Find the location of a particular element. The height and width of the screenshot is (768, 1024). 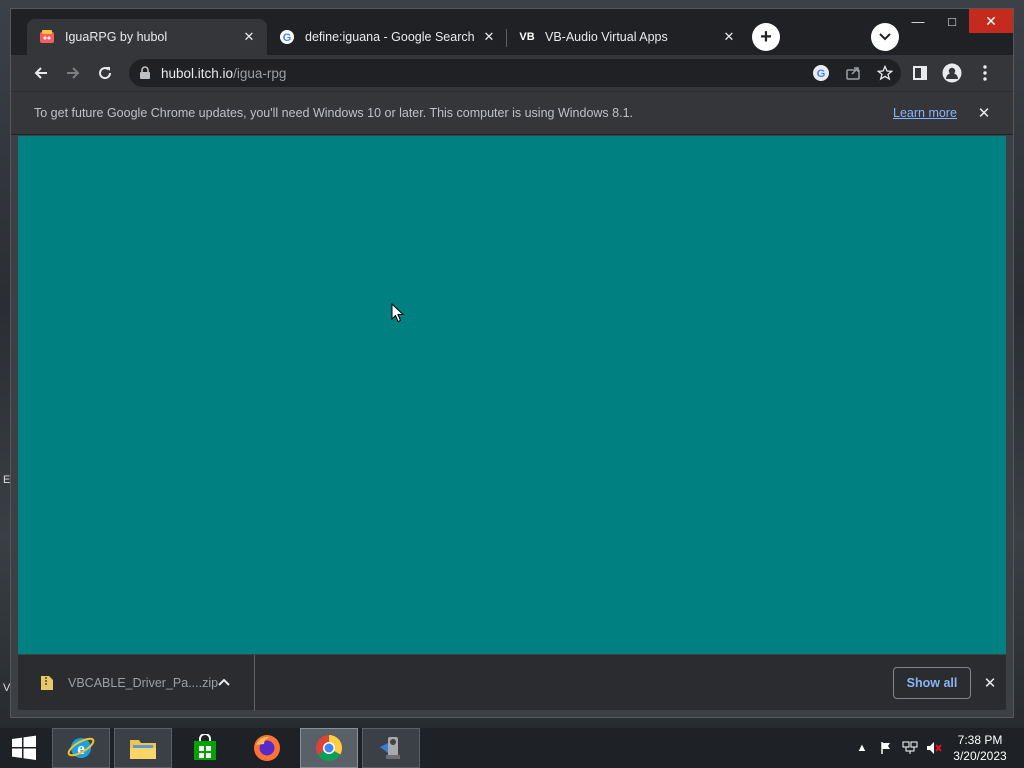

address-bar: hubol.itch.io/igua-rpg G is located at coordinates (515, 73).